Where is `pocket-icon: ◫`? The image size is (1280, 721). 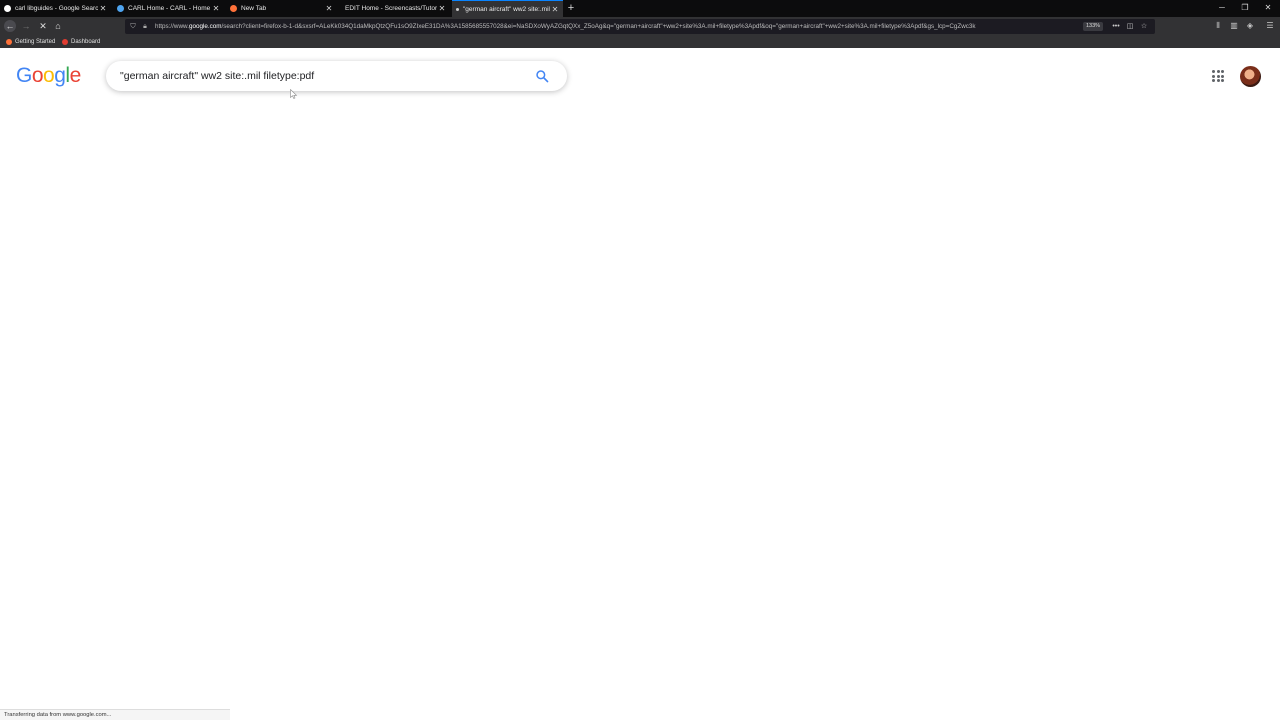
pocket-icon: ◫ is located at coordinates (1130, 26).